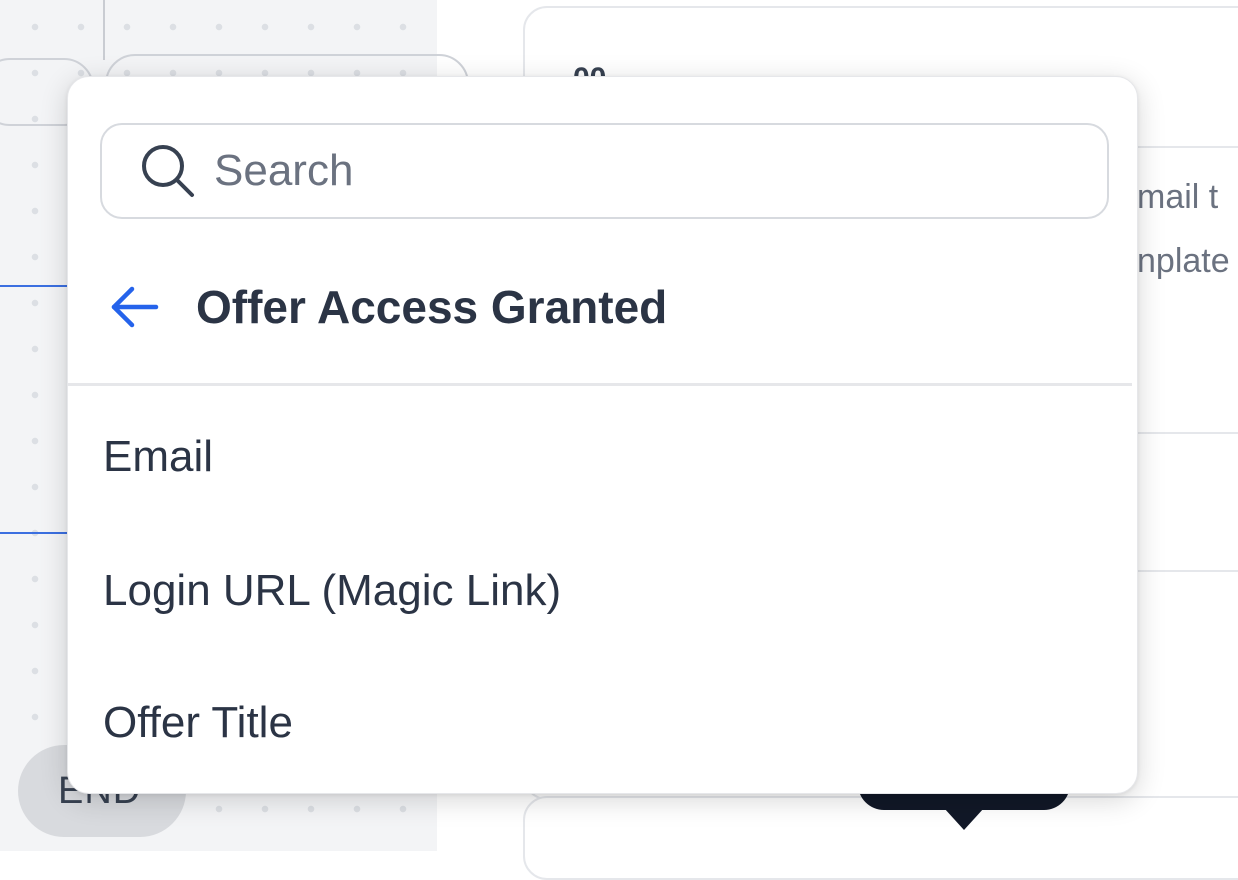 The width and height of the screenshot is (1238, 880). I want to click on back-button: Offer Access Granted, so click(600, 307).